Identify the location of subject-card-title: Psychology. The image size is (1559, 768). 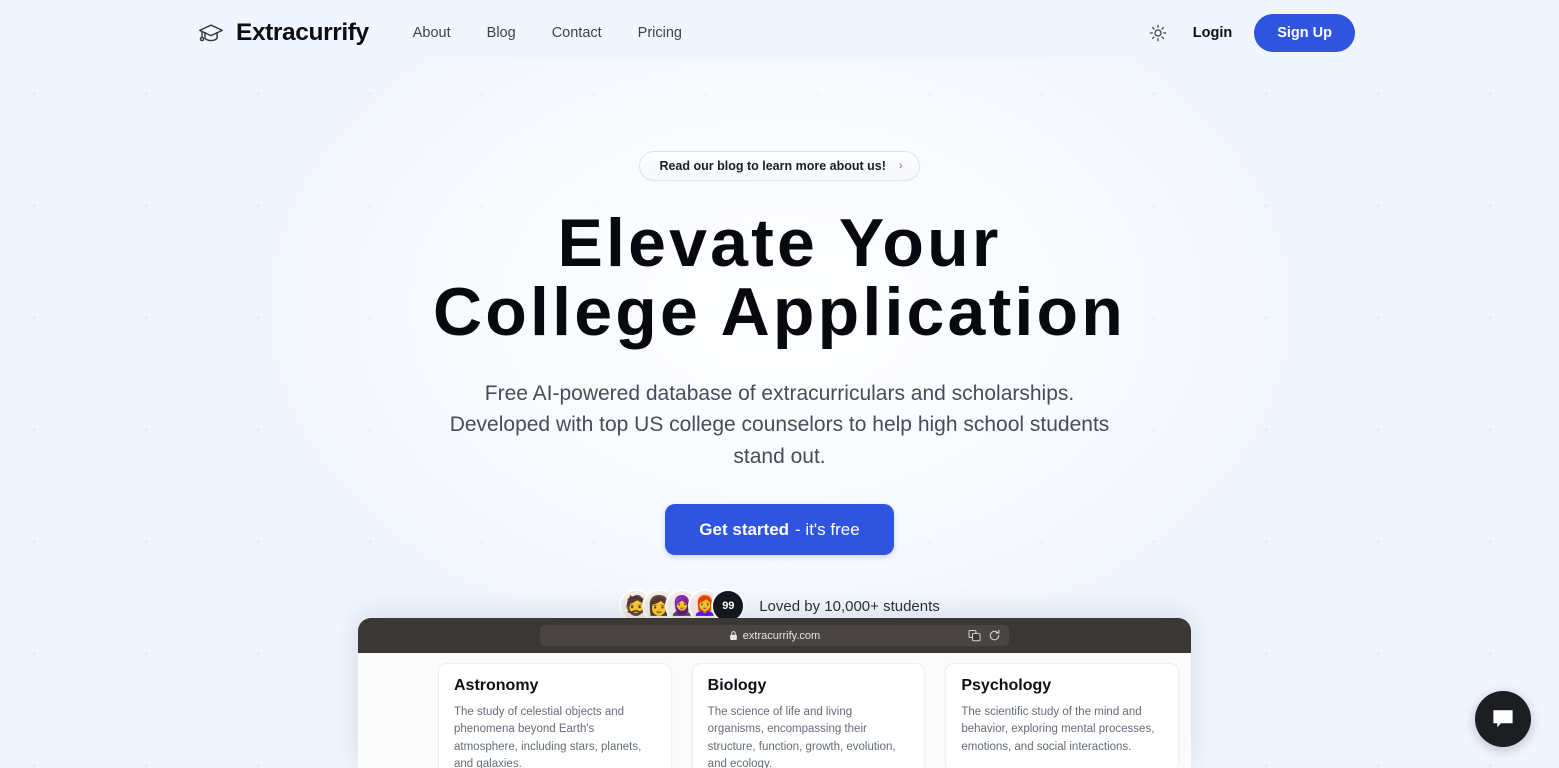
(1006, 685).